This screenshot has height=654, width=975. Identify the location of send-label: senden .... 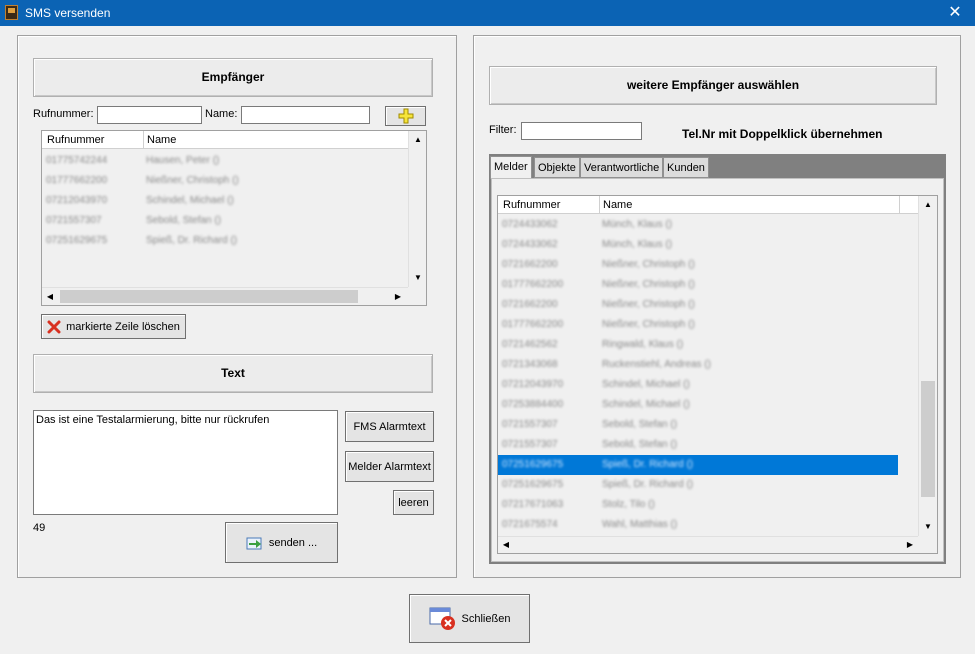
(293, 542).